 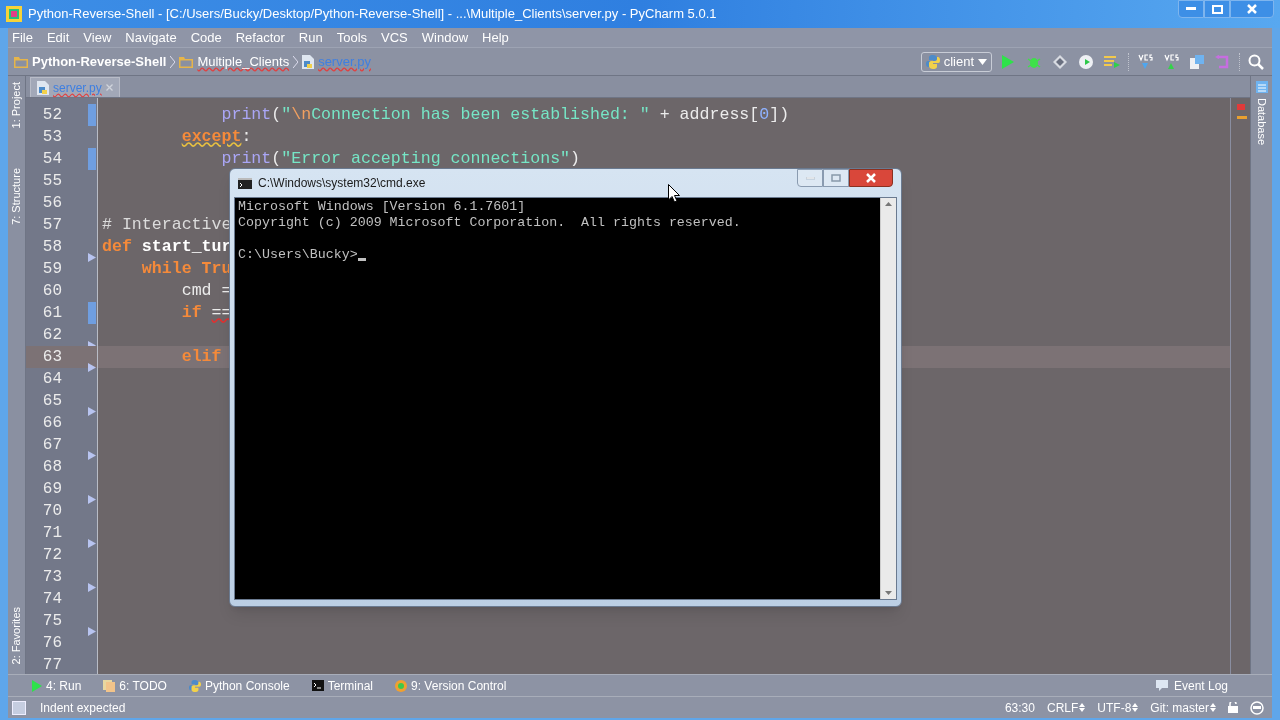 What do you see at coordinates (352, 37) in the screenshot?
I see `menu-item: Tools` at bounding box center [352, 37].